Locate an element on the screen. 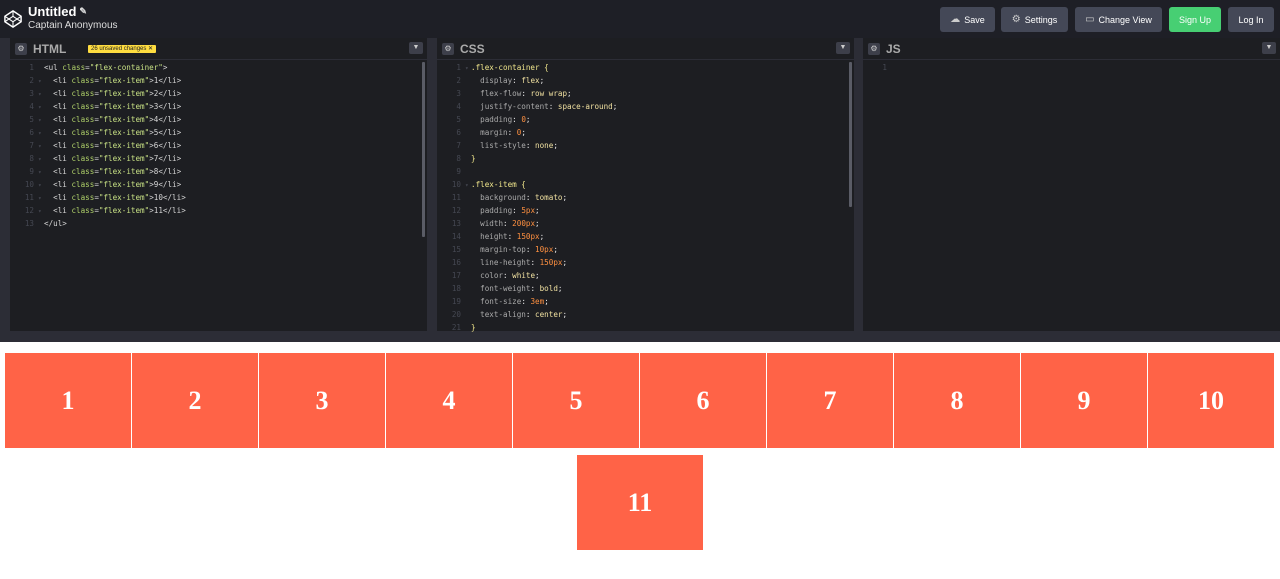 This screenshot has width=1280, height=579. code-line: 20 text-align: center; is located at coordinates (527, 315).